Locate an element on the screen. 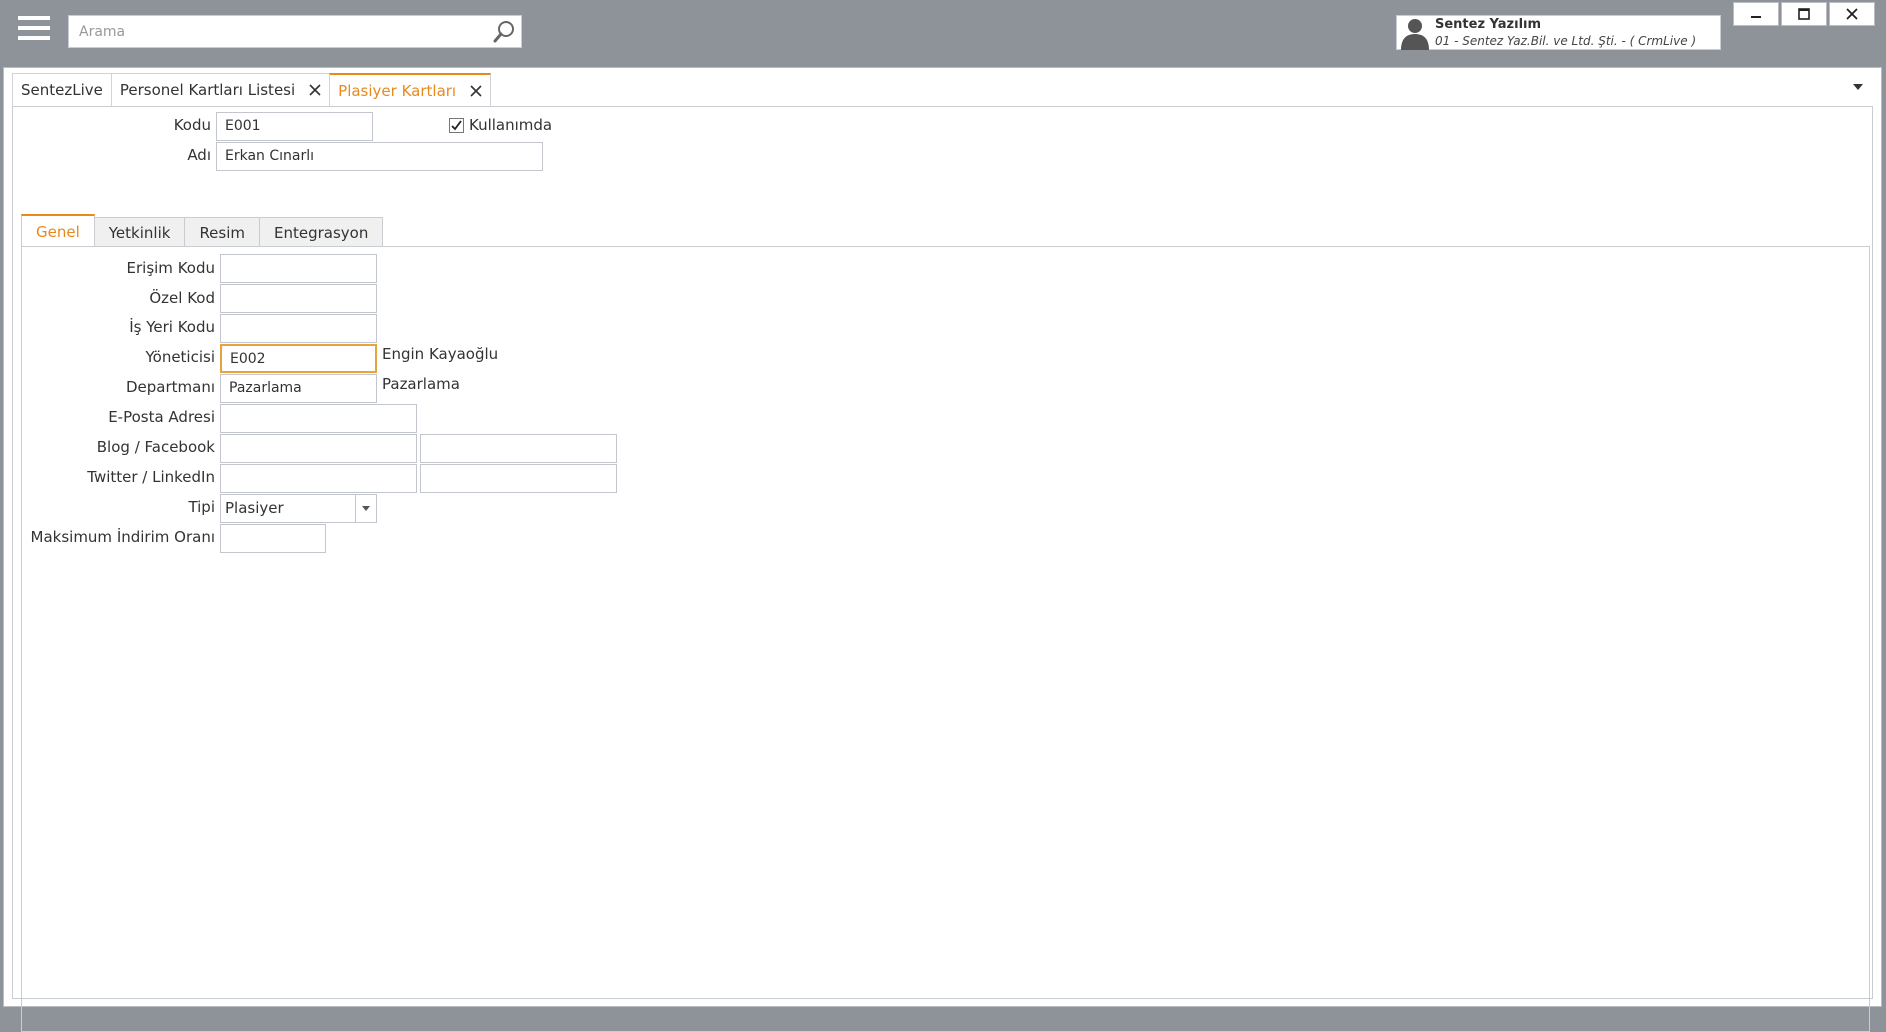 Image resolution: width=1886 pixels, height=1032 pixels. tab-label: SentezLive is located at coordinates (62, 90).